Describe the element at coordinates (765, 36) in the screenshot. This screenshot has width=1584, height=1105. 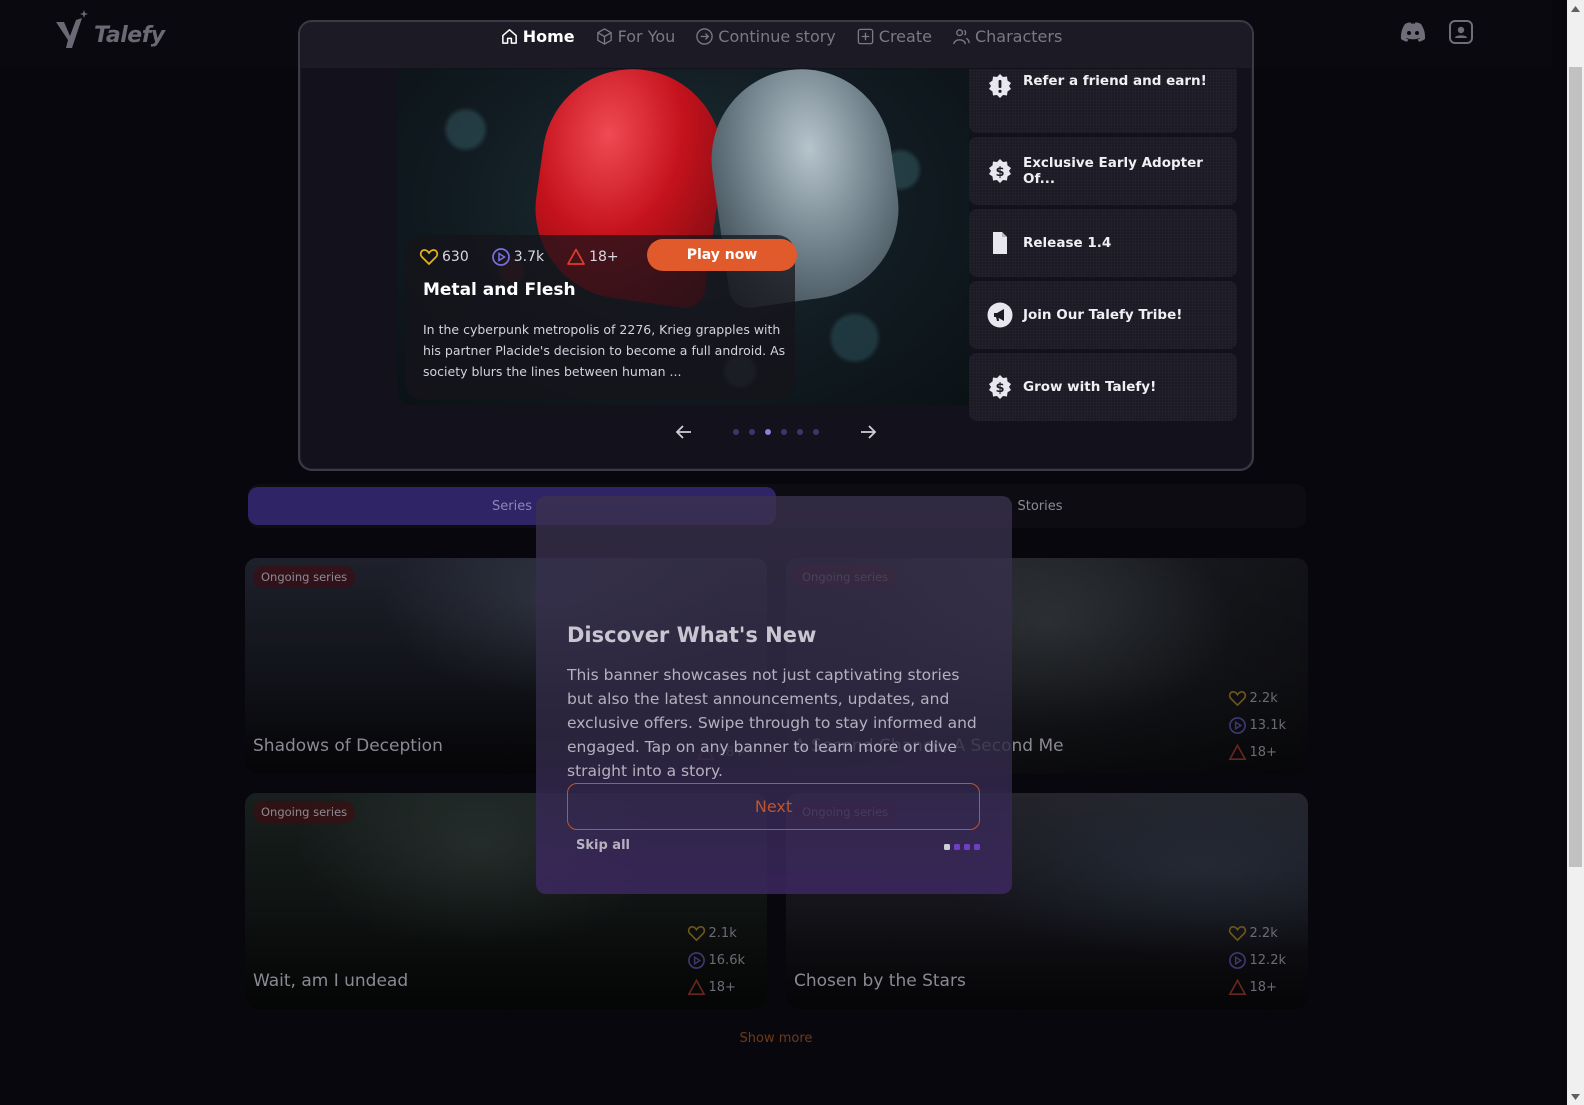
I see `nav-continue-story: Continue story` at that location.